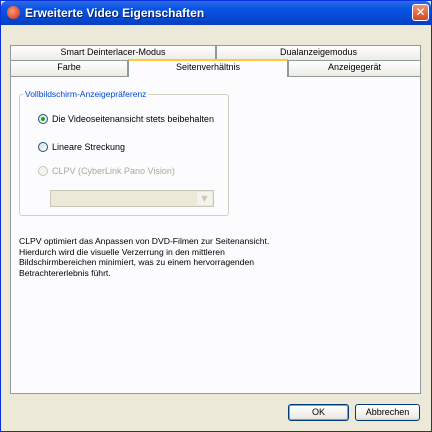  Describe the element at coordinates (113, 171) in the screenshot. I see `radio-label: CLPV (CyberLink Pano Vision)` at that location.